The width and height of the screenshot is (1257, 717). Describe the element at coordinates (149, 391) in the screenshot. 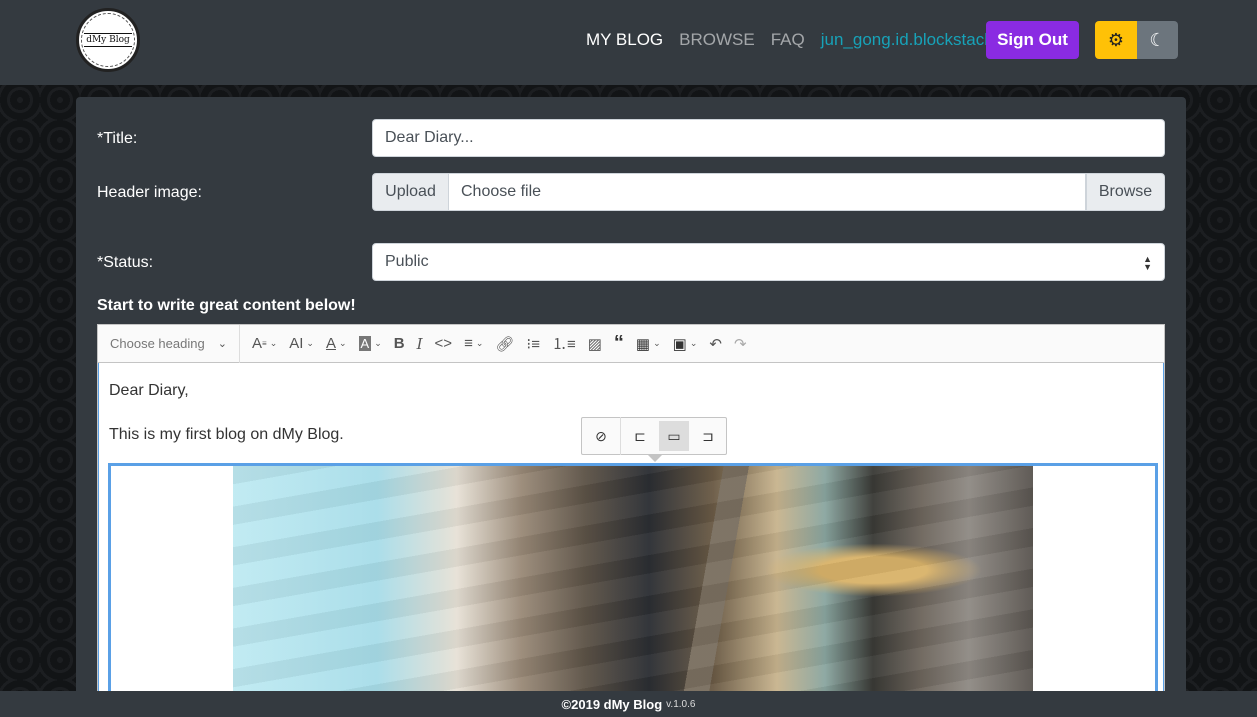

I see `paragraph: Dear Diary,` at that location.